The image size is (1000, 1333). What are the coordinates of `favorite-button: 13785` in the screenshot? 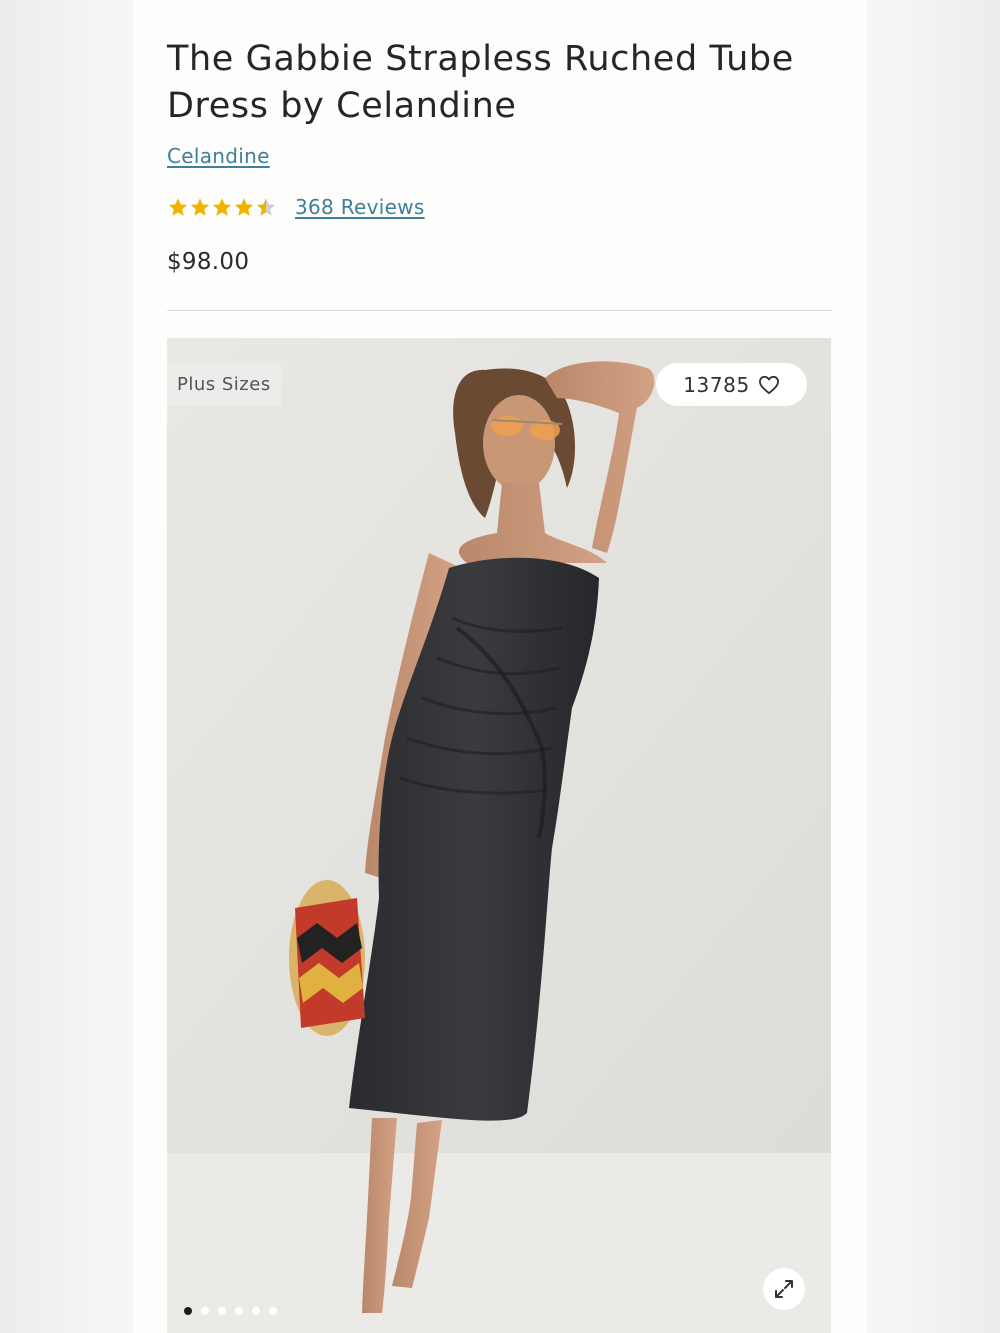 It's located at (731, 384).